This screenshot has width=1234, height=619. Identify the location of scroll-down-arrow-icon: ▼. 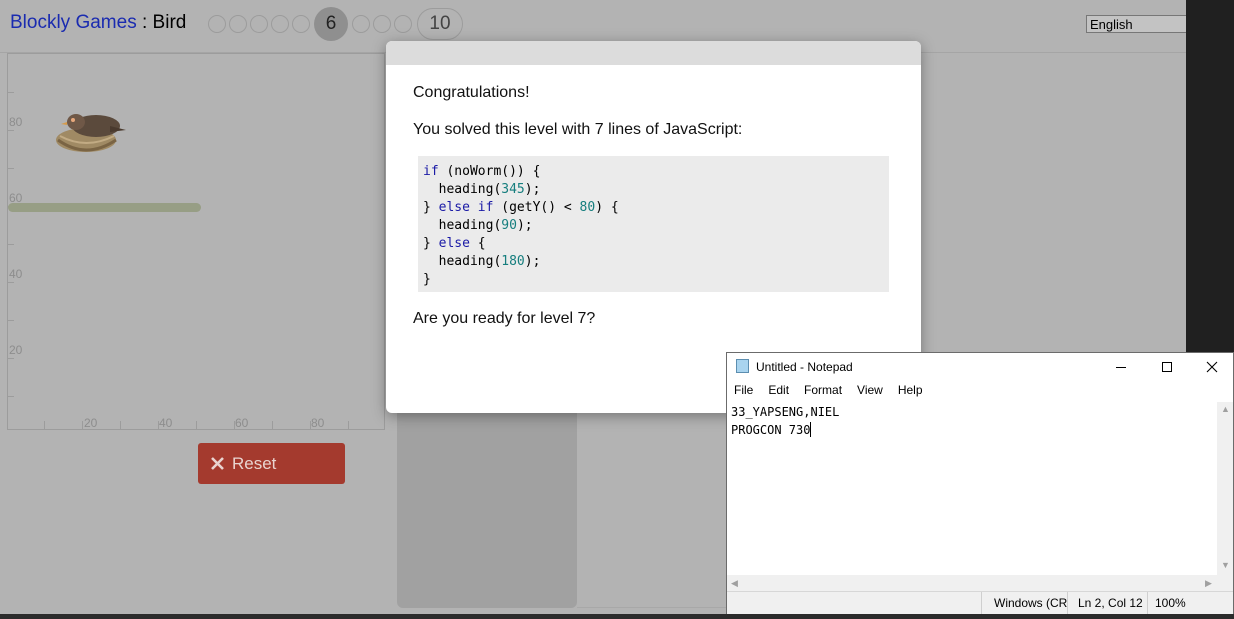
(1225, 565).